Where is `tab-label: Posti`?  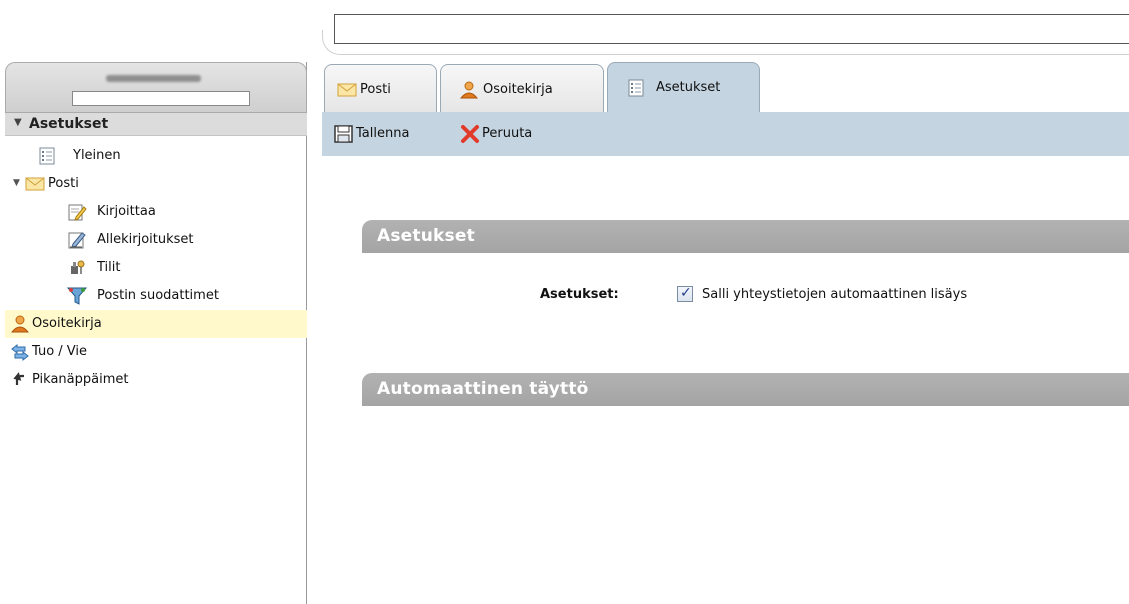
tab-label: Posti is located at coordinates (375, 89).